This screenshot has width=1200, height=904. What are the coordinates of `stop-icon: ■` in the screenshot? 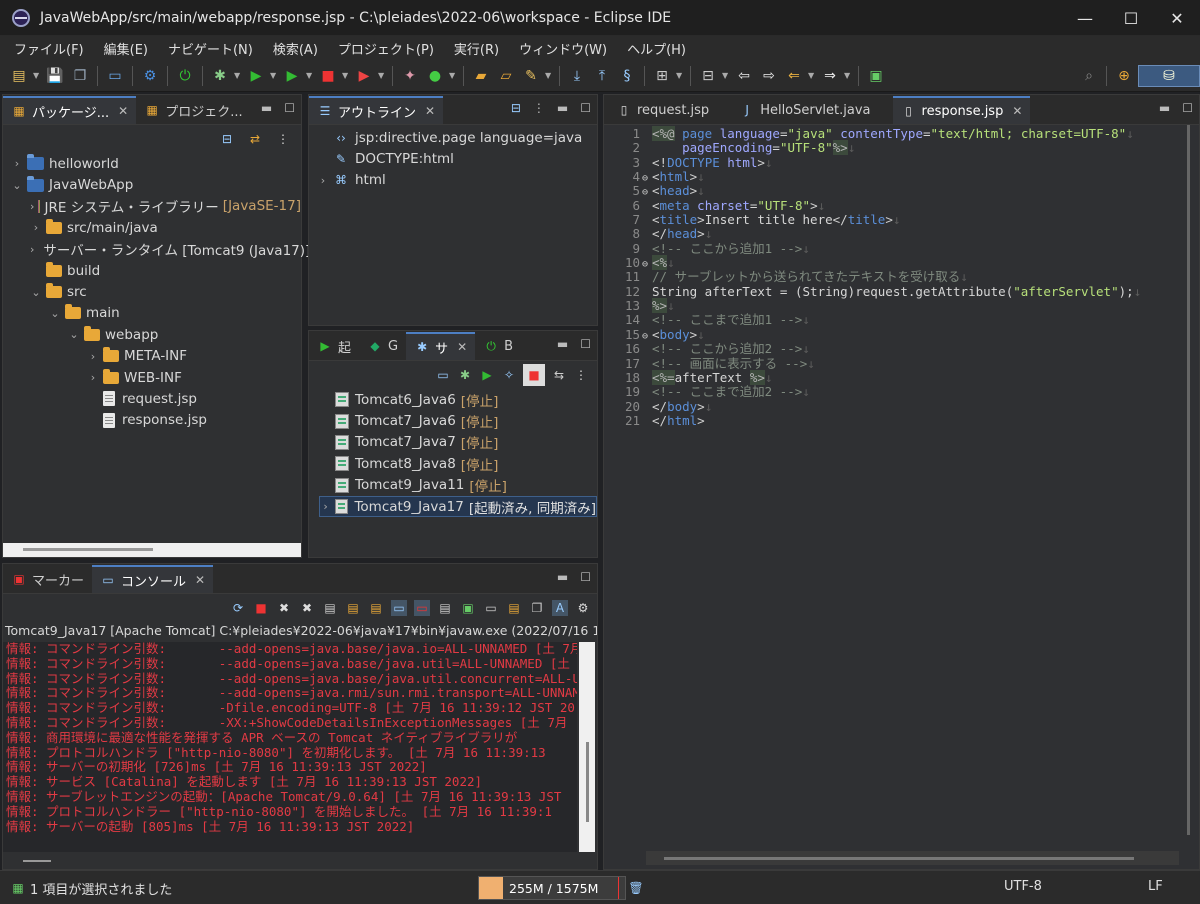 It's located at (328, 76).